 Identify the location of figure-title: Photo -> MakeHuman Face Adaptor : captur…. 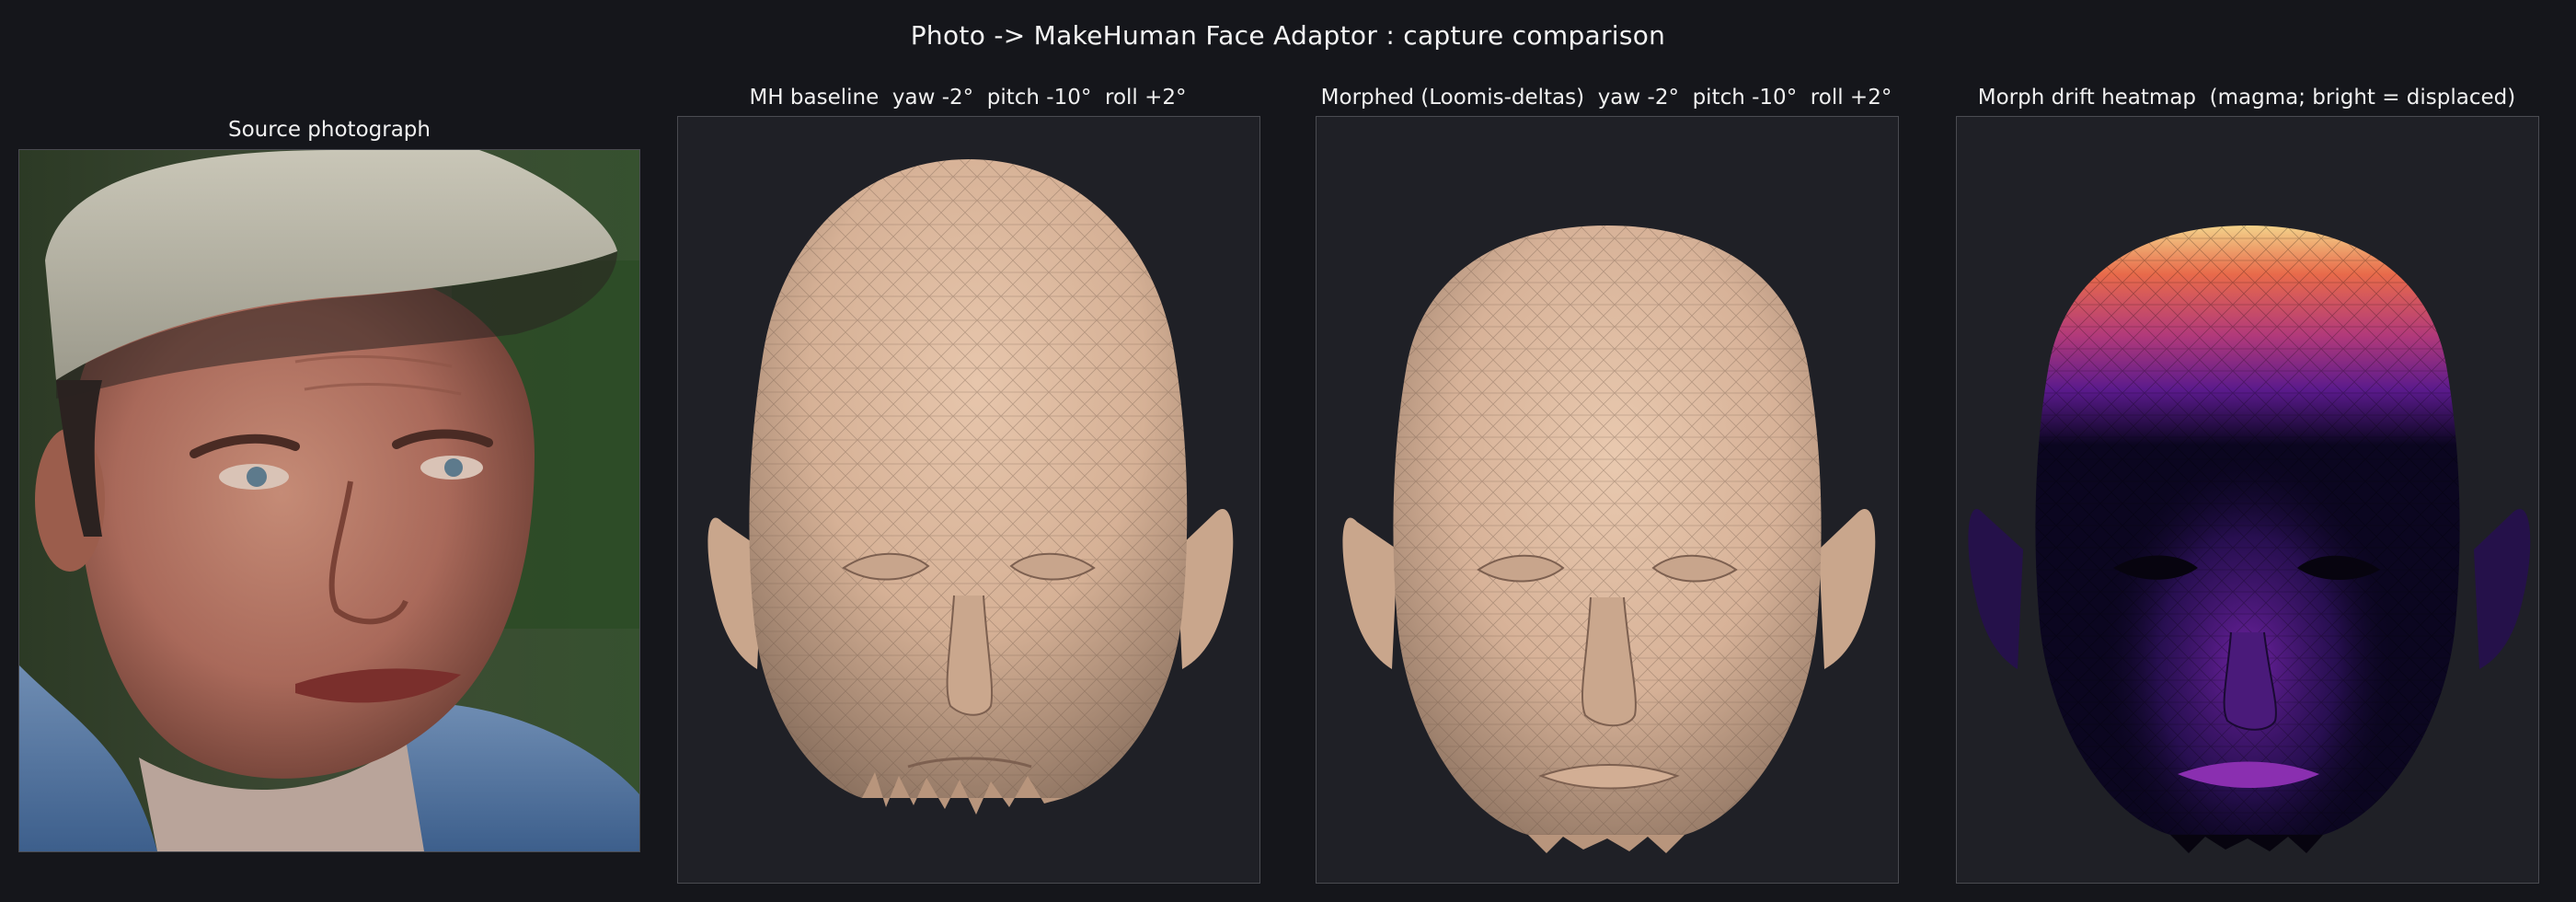
(1288, 35).